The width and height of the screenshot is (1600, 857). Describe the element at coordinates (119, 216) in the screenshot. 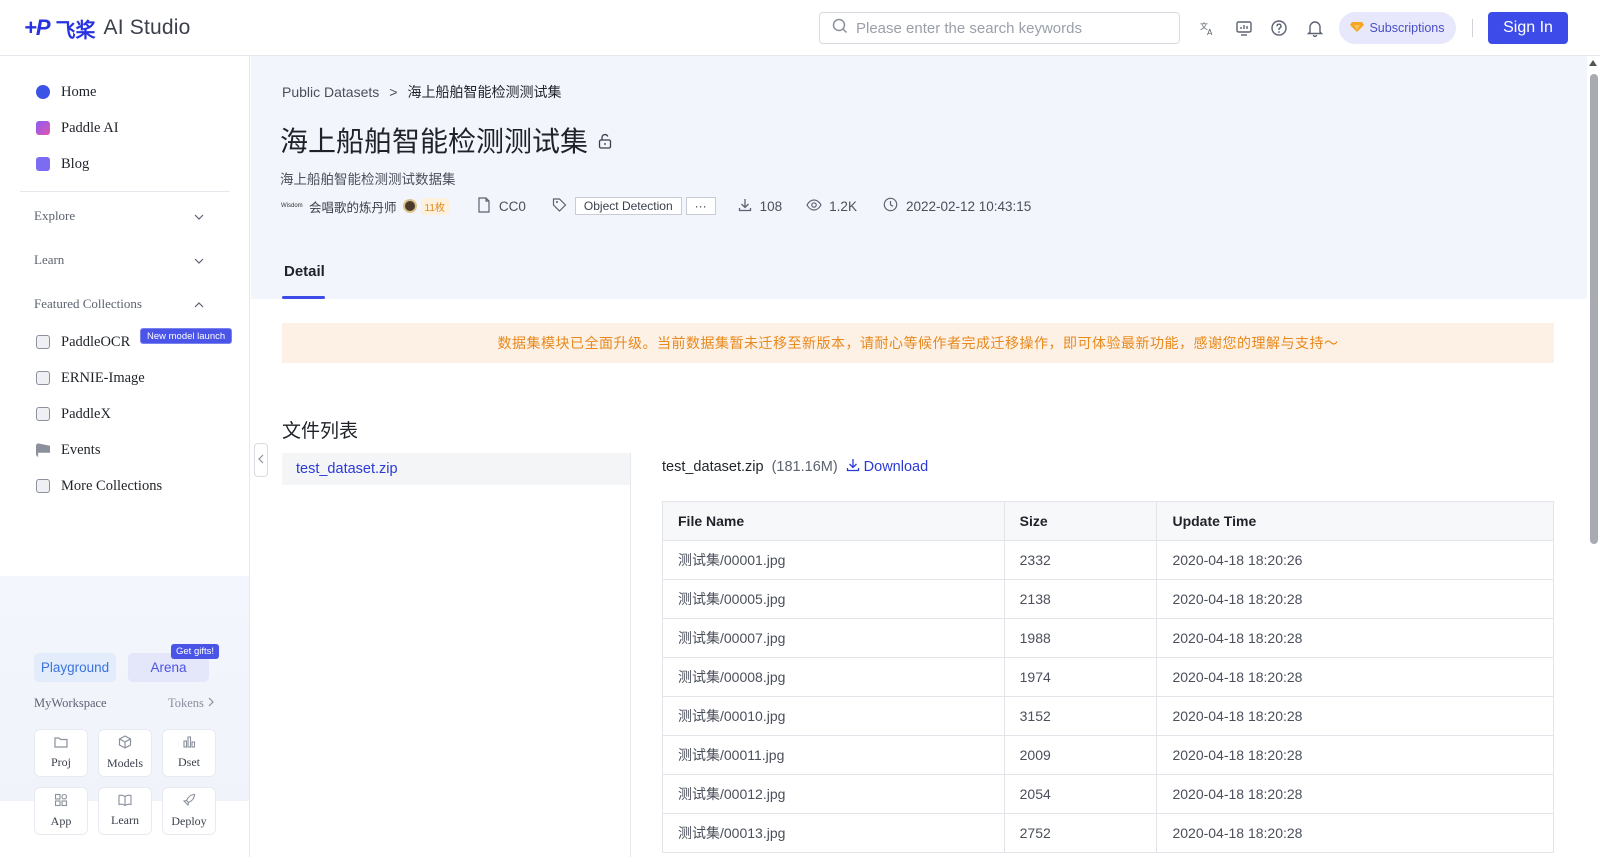

I see `sidebar-group-explore: Explore` at that location.